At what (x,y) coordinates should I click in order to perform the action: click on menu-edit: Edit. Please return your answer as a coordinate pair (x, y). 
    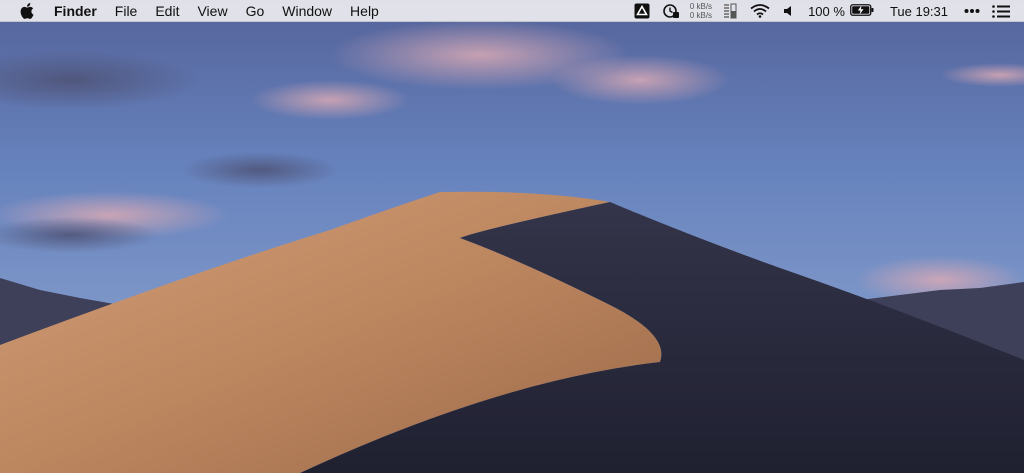
    Looking at the image, I should click on (167, 11).